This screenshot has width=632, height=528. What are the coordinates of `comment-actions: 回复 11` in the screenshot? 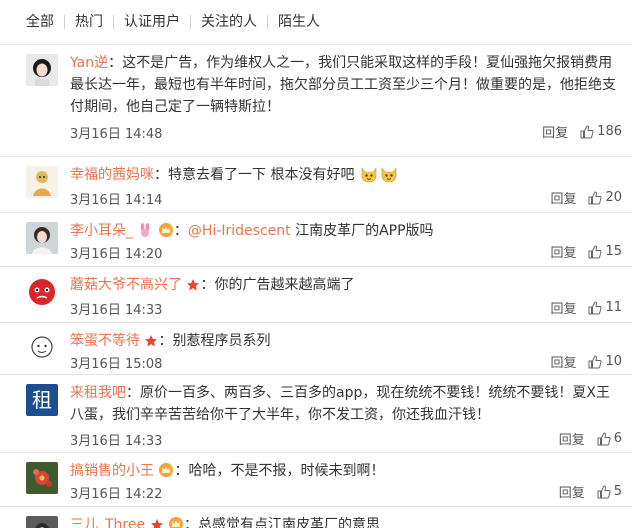 It's located at (586, 307).